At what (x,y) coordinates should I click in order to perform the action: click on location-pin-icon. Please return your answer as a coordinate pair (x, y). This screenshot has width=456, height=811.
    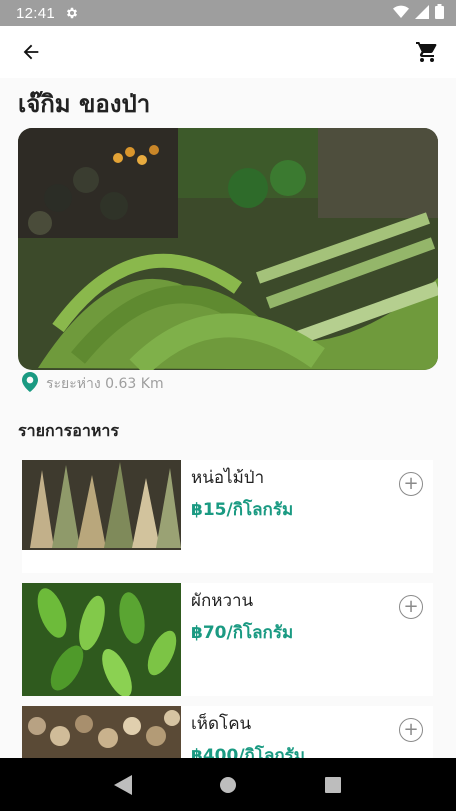
    Looking at the image, I should click on (30, 384).